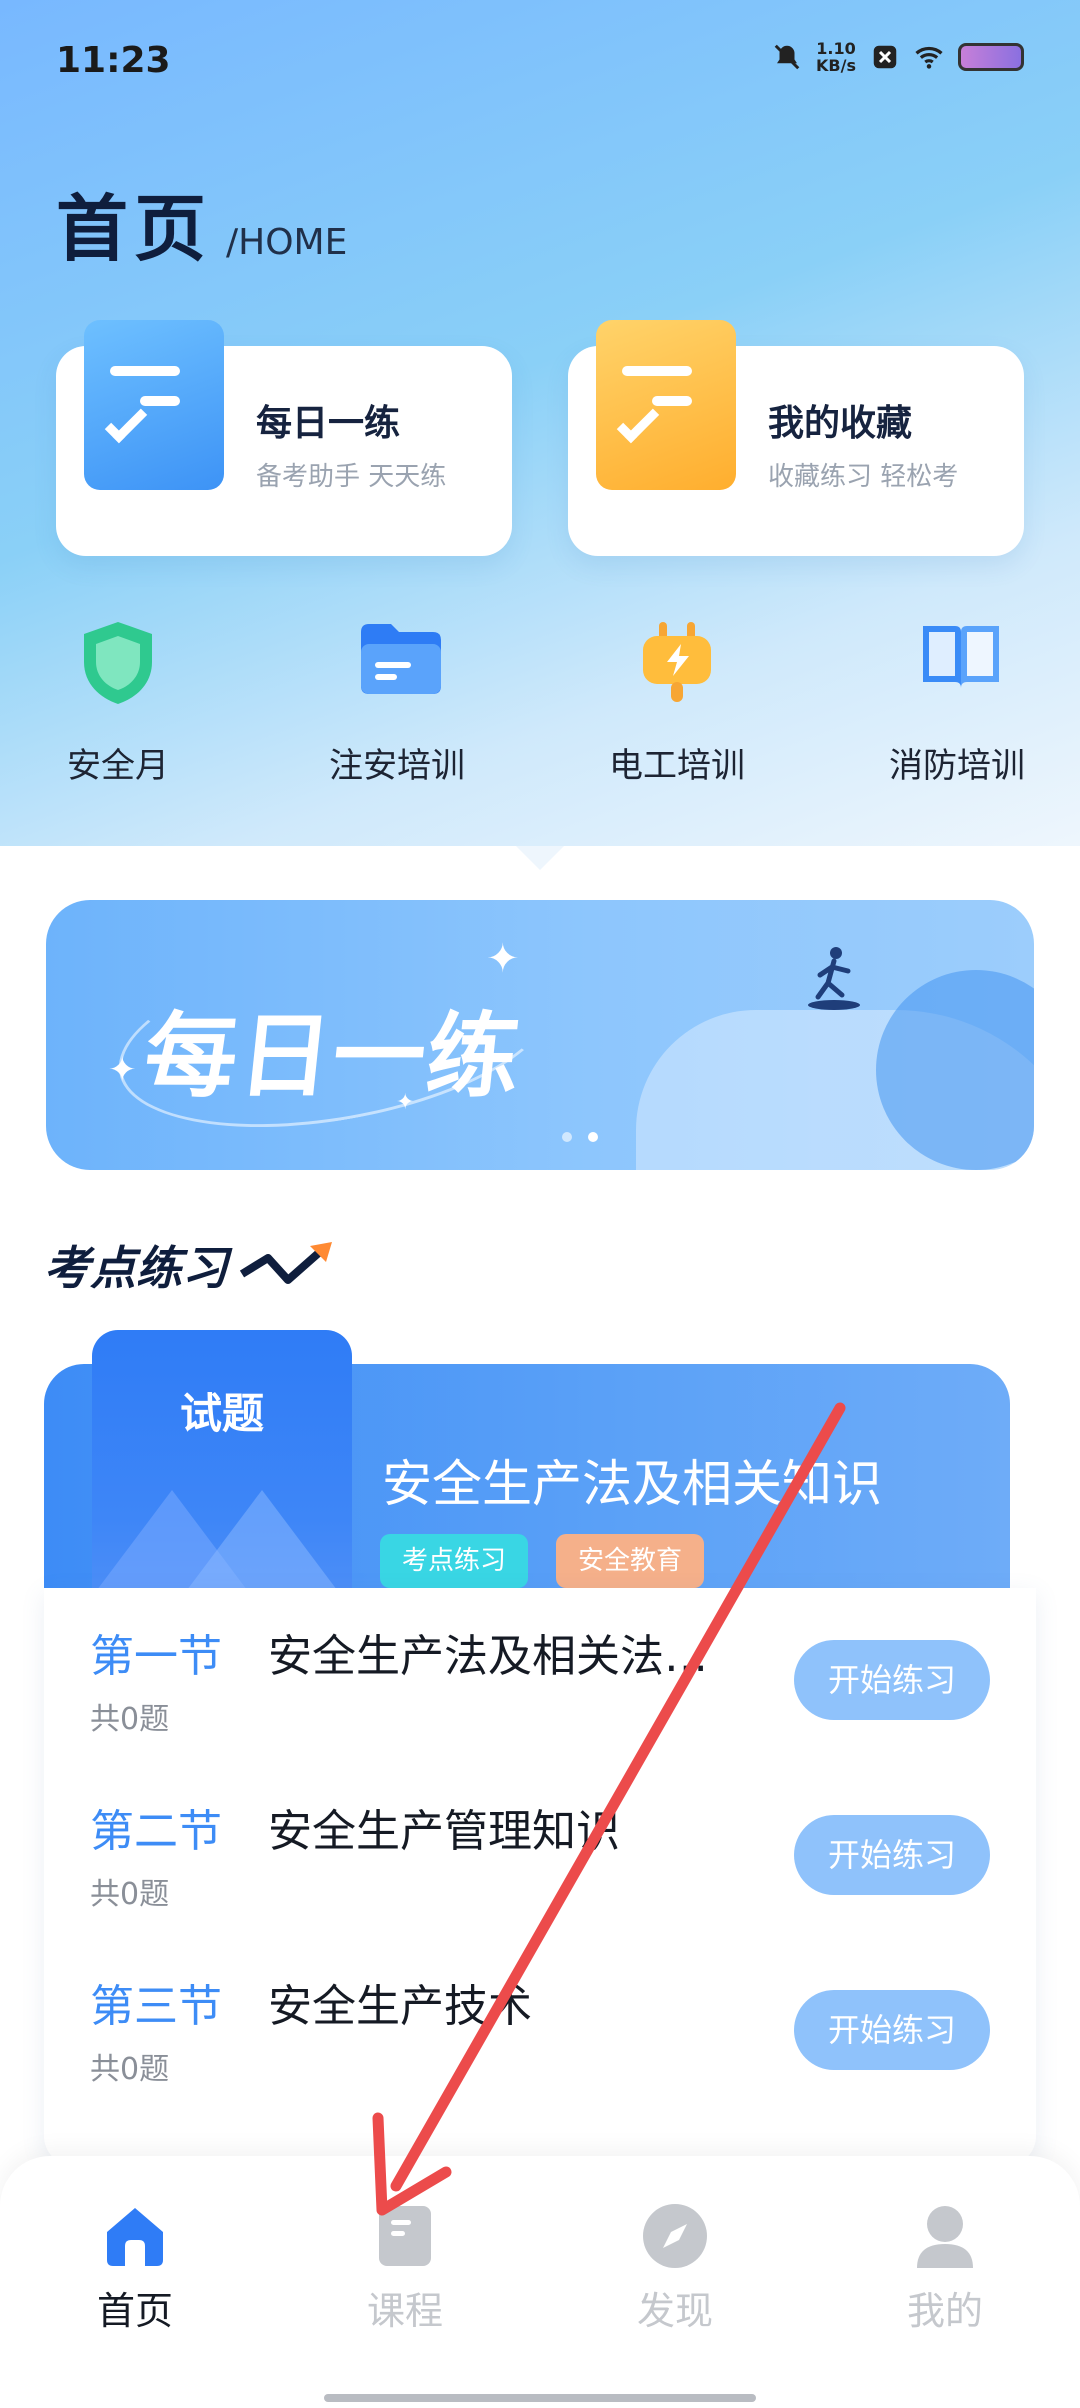 The width and height of the screenshot is (1080, 2408). What do you see at coordinates (666, 405) in the screenshot?
I see `favorites-doc-icon` at bounding box center [666, 405].